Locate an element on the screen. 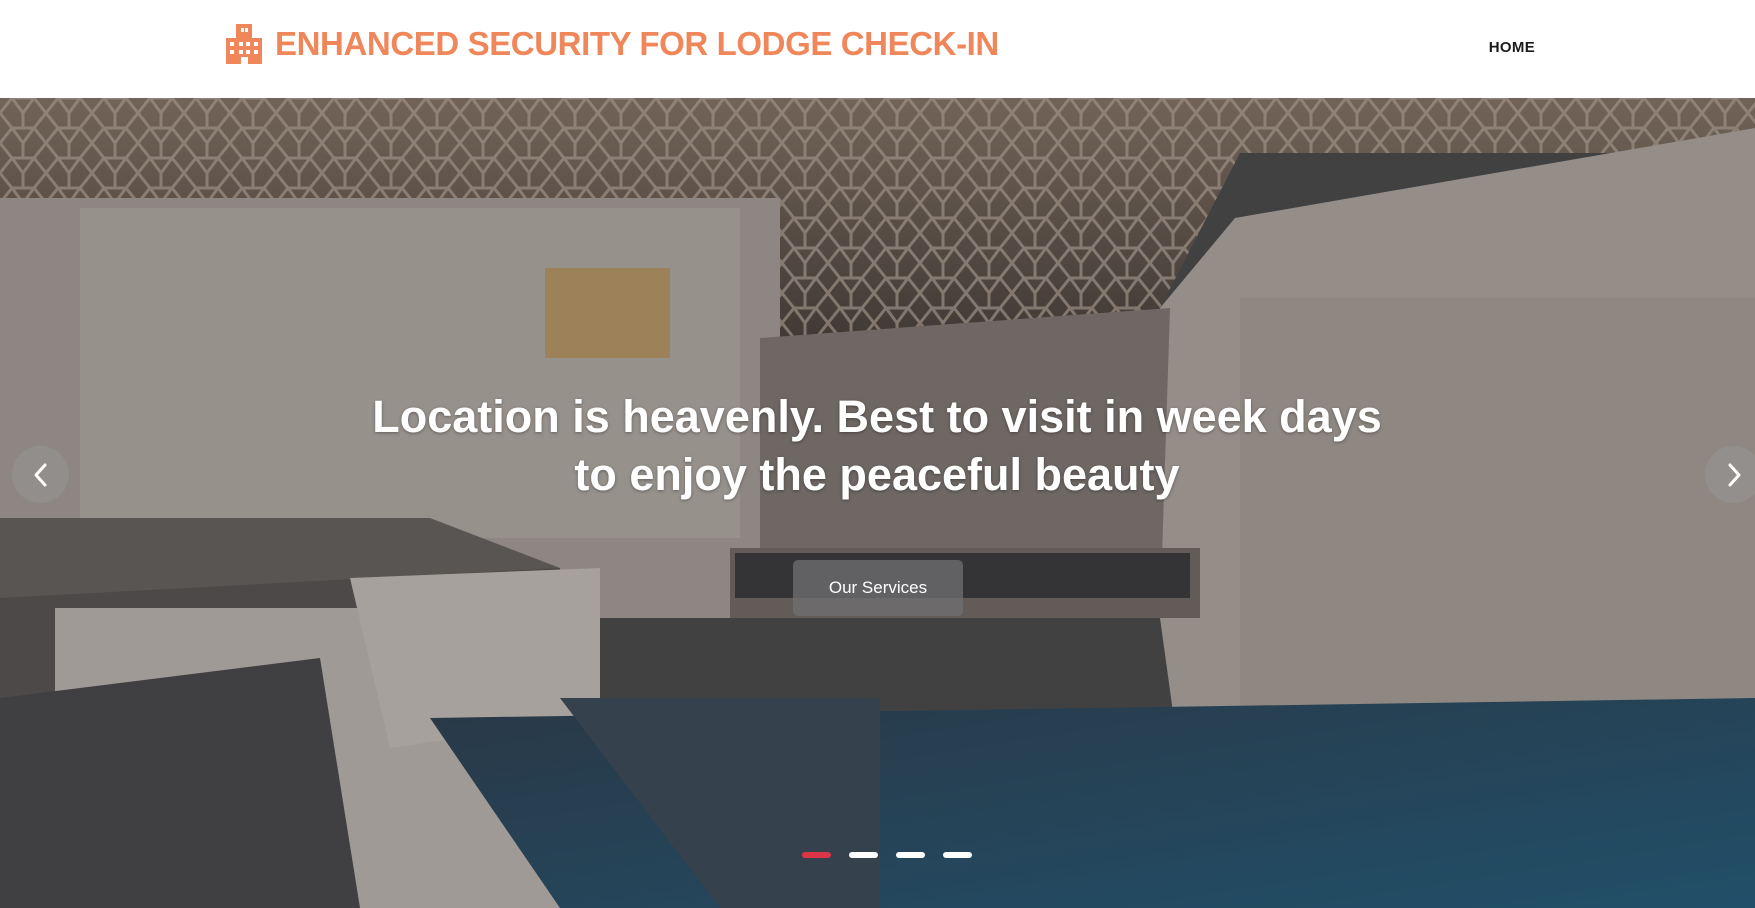  nav-item-home: HOME is located at coordinates (1512, 47).